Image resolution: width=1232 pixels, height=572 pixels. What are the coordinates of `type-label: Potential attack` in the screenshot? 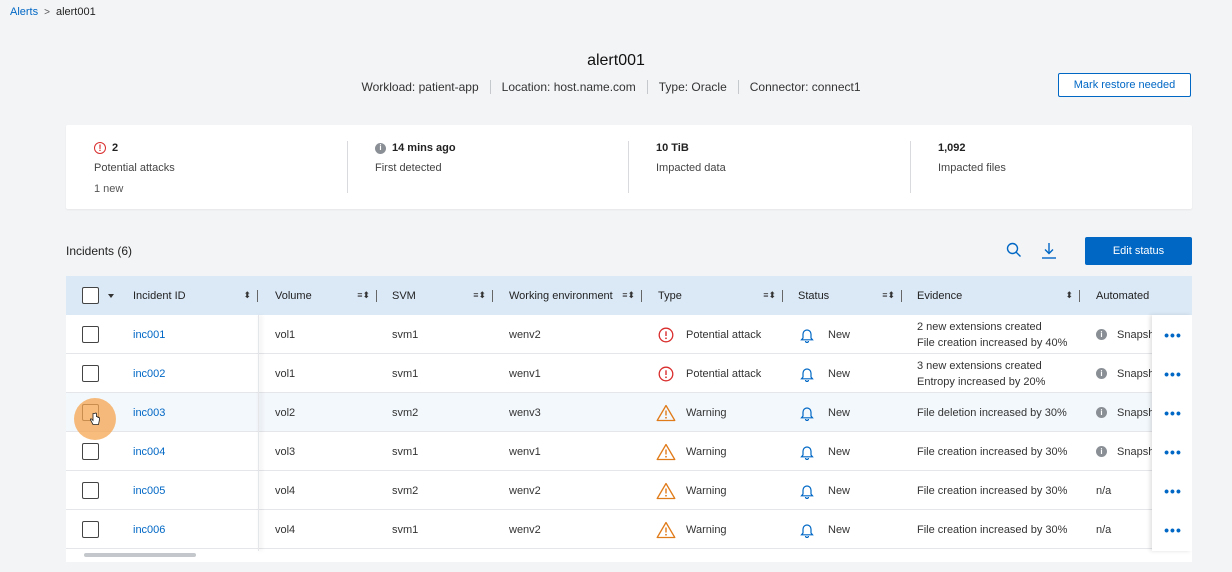 It's located at (724, 373).